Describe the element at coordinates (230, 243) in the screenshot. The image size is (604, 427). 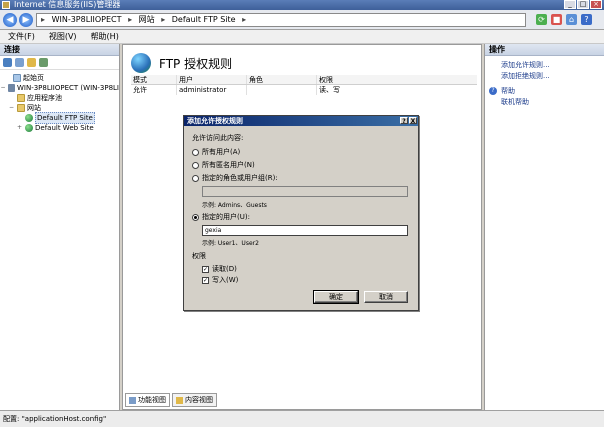
I see `users-example: 示例: User1、User2` at that location.